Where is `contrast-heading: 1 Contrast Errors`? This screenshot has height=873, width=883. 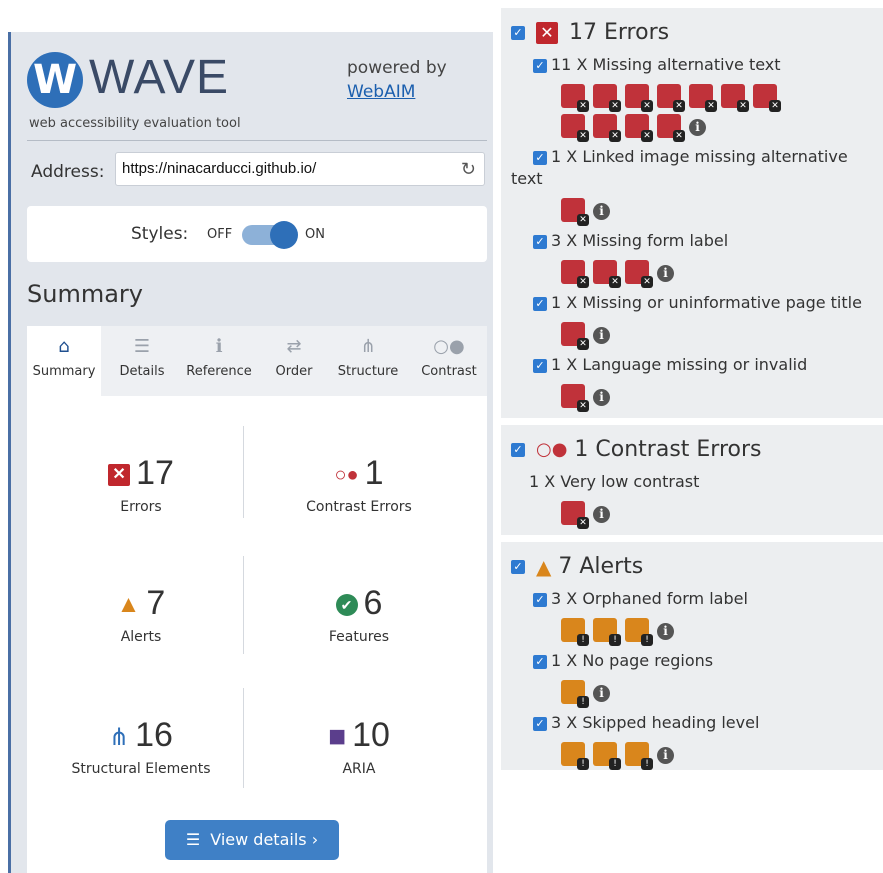 contrast-heading: 1 Contrast Errors is located at coordinates (668, 449).